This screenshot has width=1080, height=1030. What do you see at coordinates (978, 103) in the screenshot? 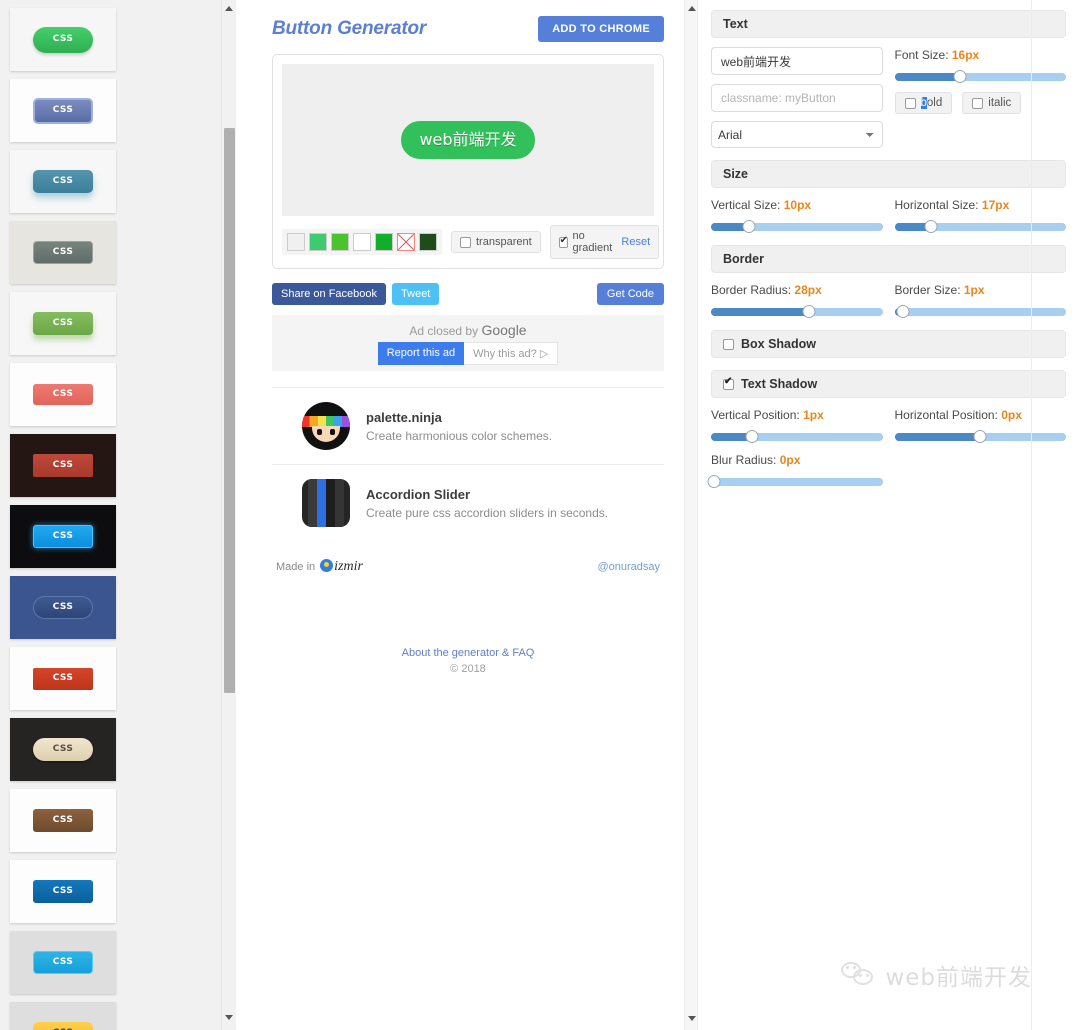
I see `italic-checkbox-box` at bounding box center [978, 103].